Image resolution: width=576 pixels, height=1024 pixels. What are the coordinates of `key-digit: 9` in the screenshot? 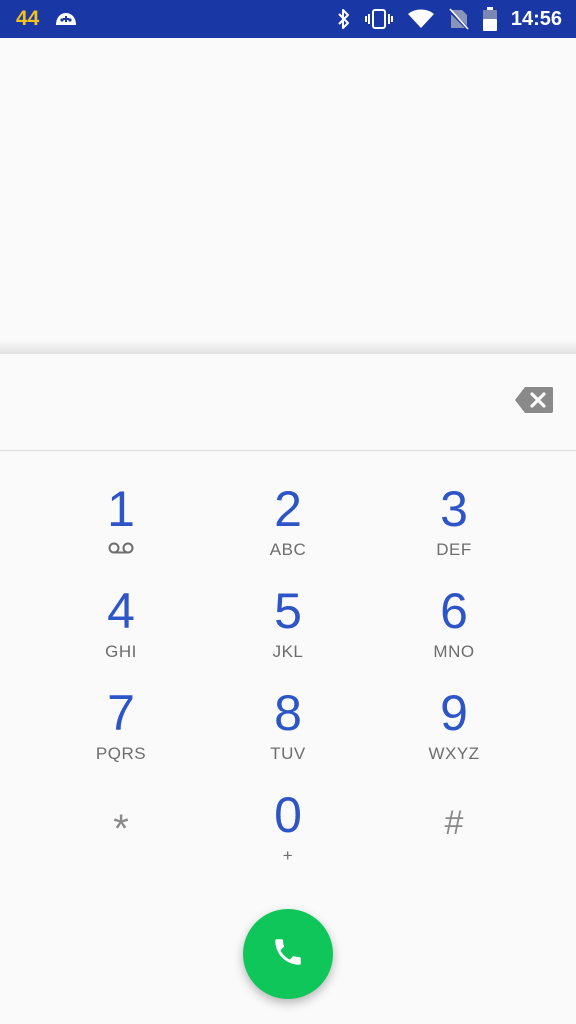 It's located at (454, 713).